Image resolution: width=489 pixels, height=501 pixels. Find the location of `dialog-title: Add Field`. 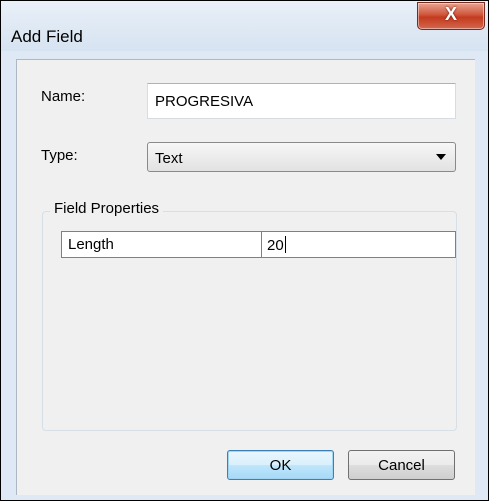

dialog-title: Add Field is located at coordinates (47, 36).